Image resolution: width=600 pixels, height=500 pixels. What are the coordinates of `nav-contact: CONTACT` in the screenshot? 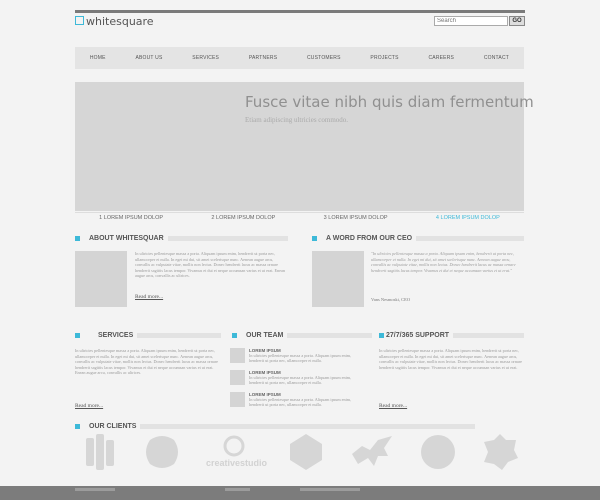 It's located at (496, 58).